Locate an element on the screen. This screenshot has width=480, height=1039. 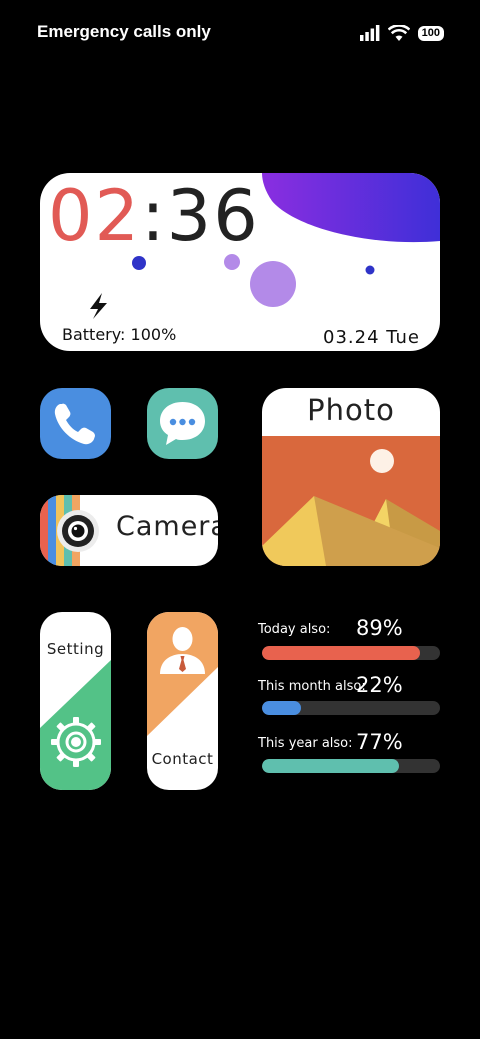
progress-year: This year also: 77% is located at coordinates (349, 753).